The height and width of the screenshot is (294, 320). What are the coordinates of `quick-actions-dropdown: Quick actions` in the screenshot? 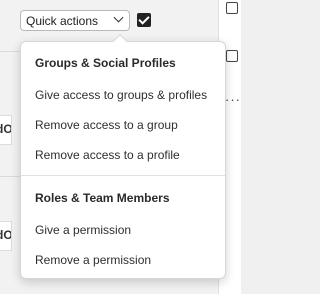 It's located at (75, 20).